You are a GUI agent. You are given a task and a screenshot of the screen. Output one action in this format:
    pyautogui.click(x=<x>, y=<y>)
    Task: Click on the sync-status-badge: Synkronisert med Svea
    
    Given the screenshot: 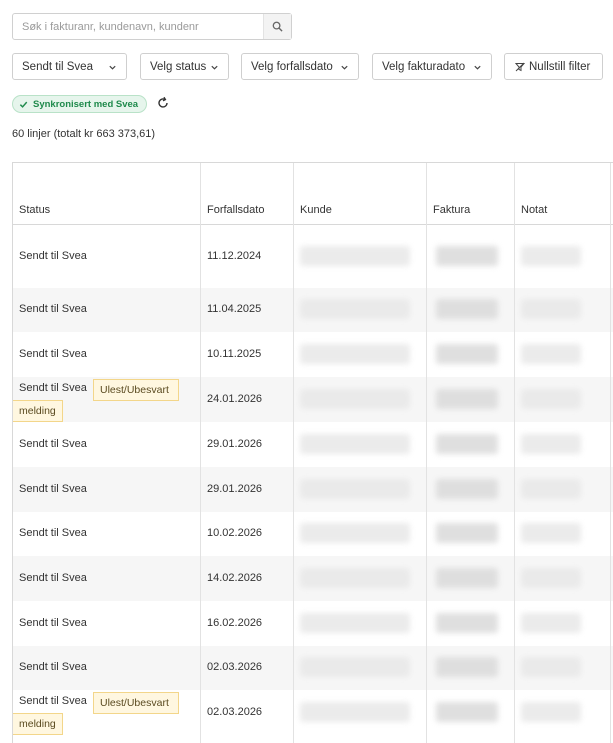 What is the action you would take?
    pyautogui.click(x=80, y=104)
    